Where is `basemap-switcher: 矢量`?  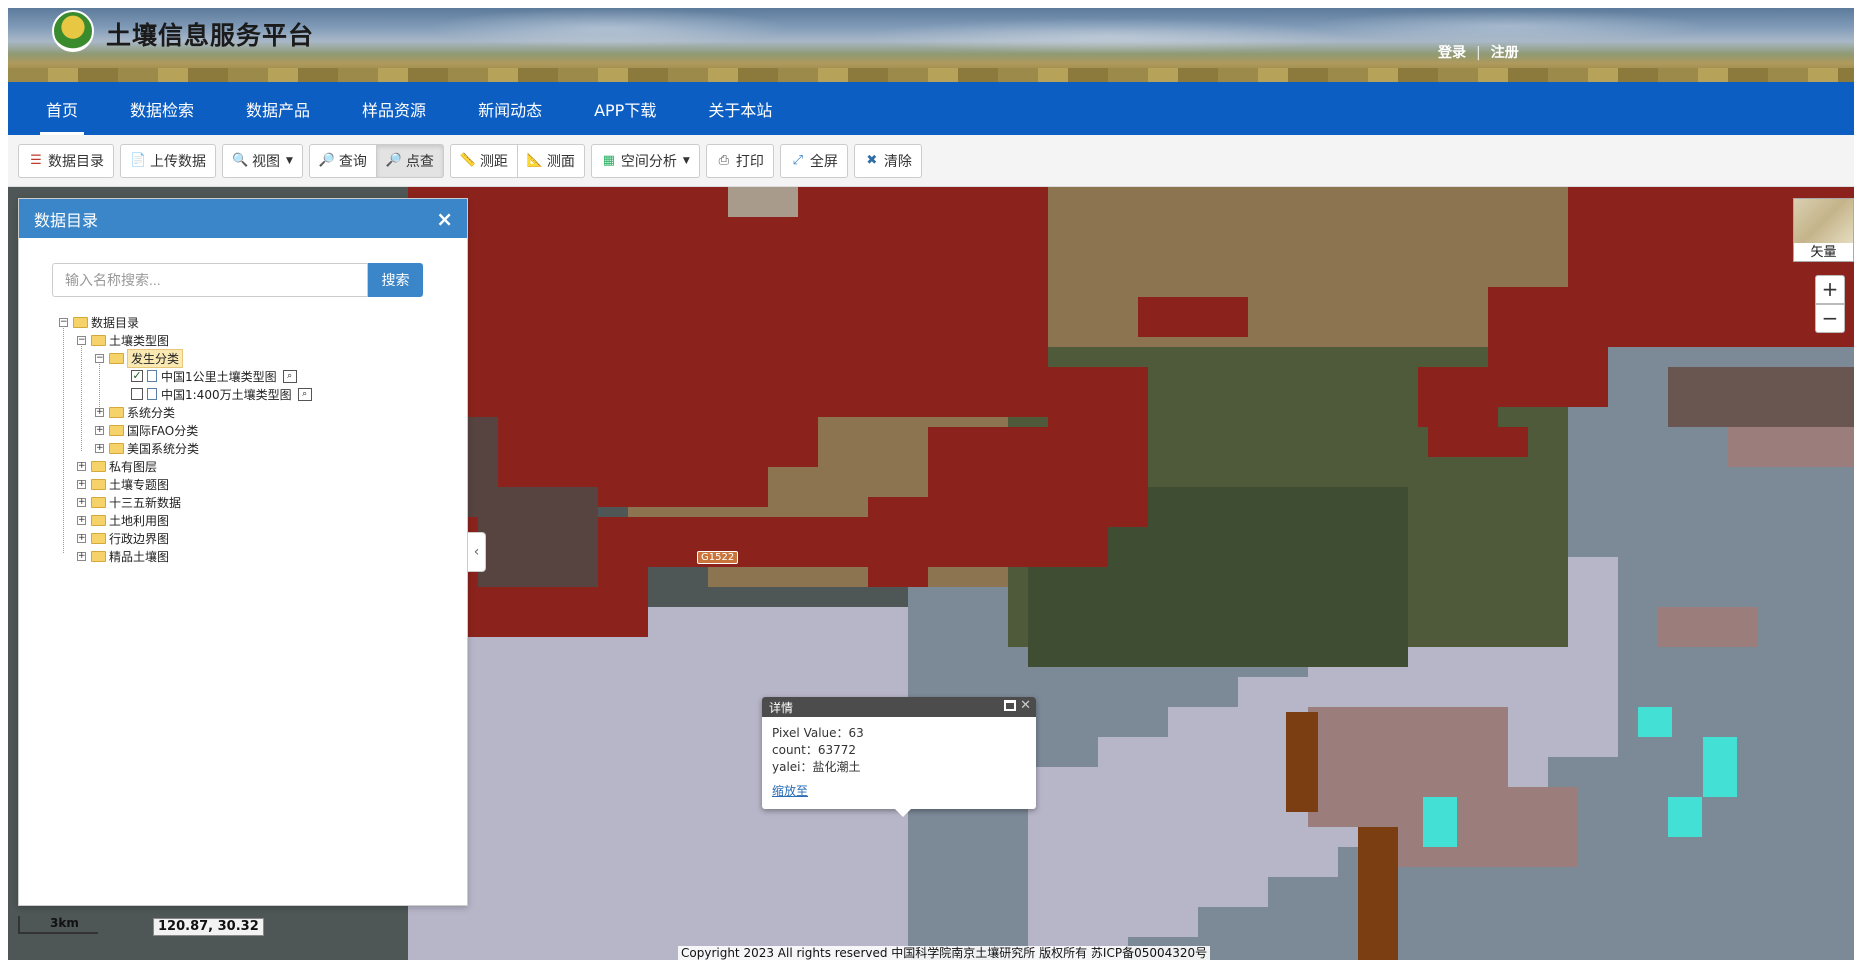
basemap-switcher: 矢量 is located at coordinates (1823, 230).